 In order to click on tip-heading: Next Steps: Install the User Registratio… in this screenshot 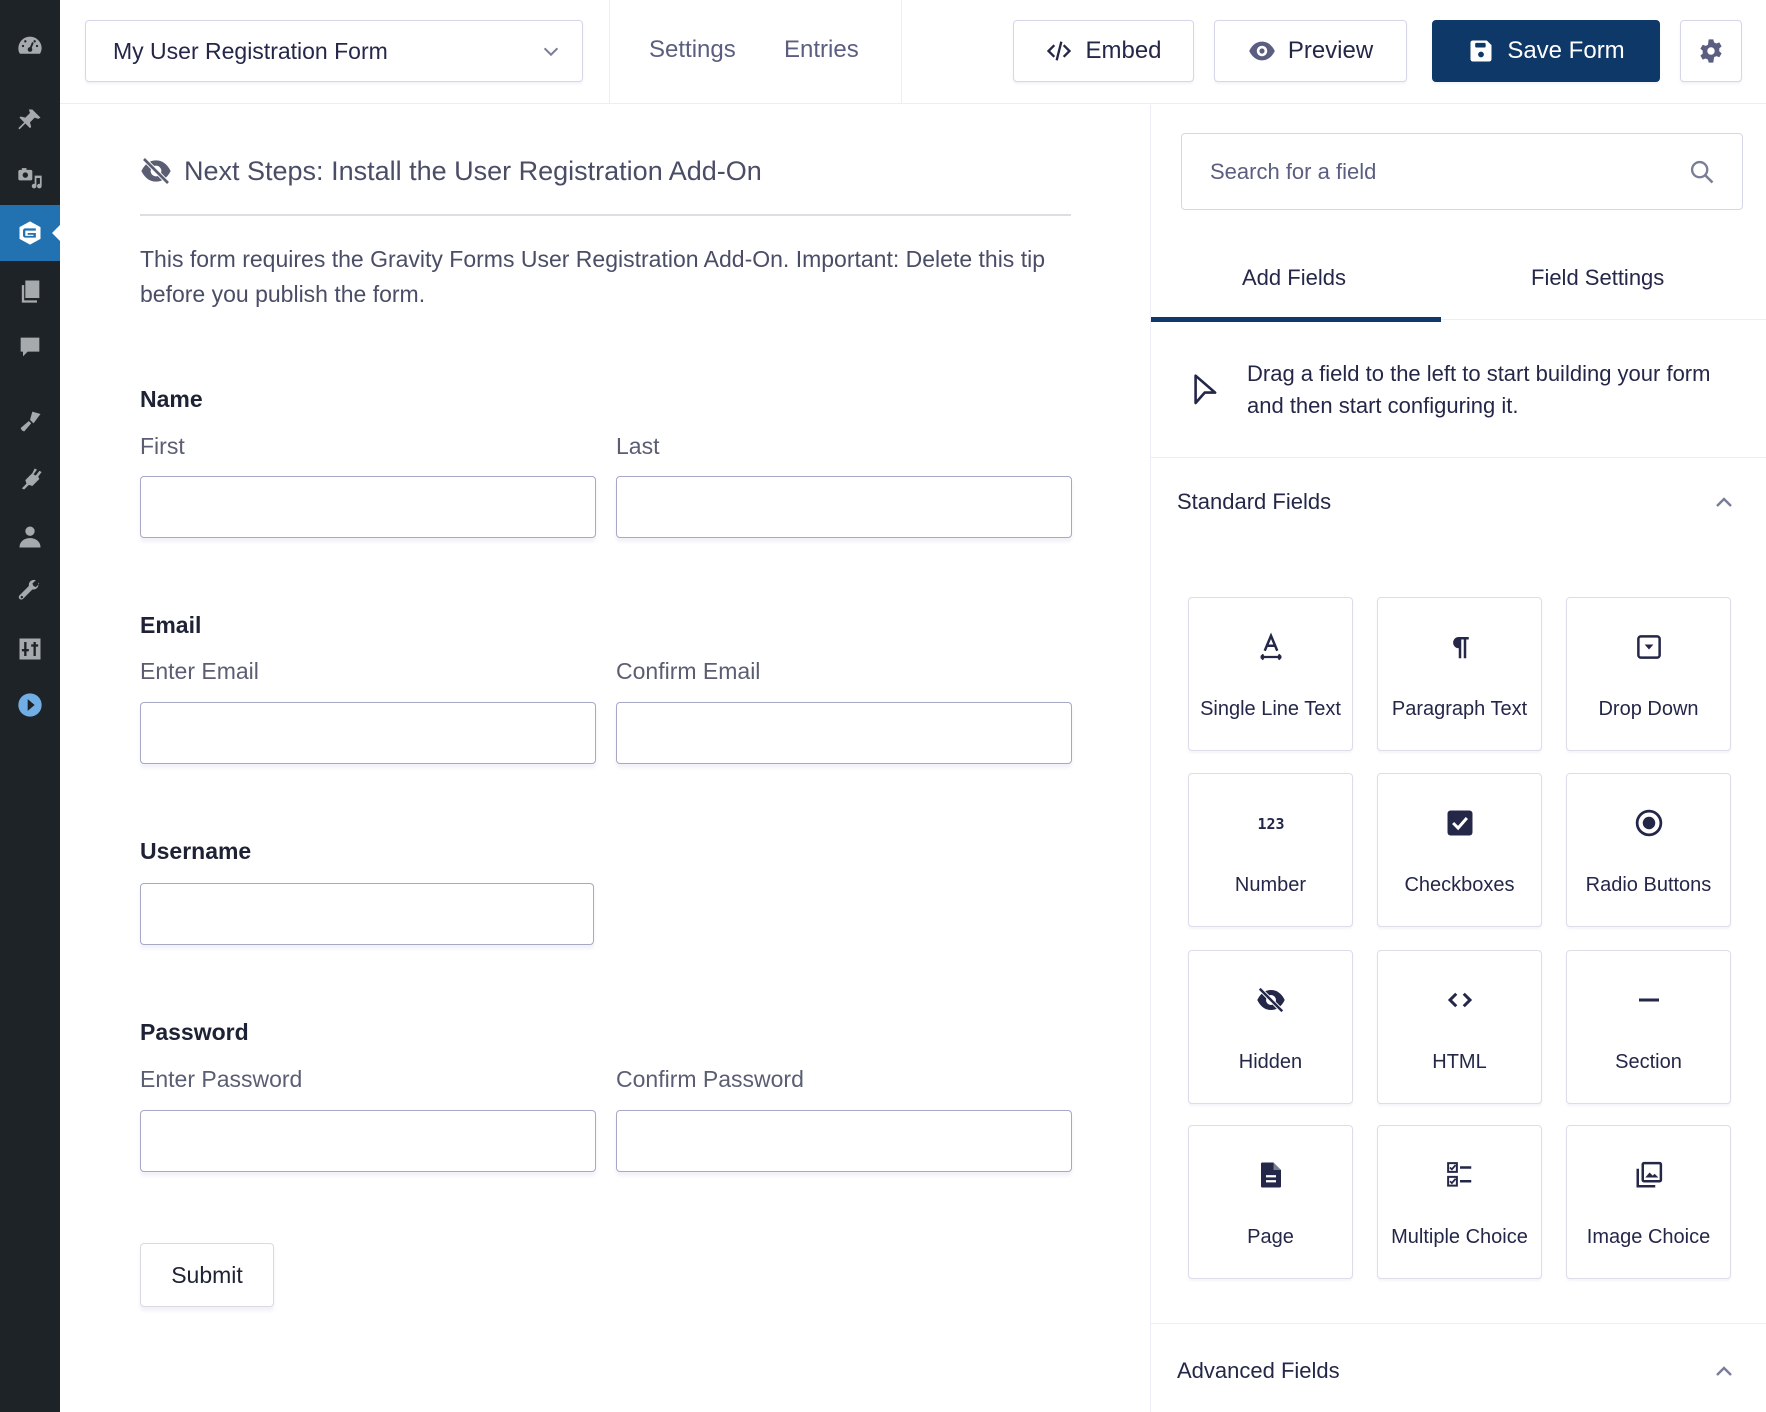, I will do `click(451, 171)`.